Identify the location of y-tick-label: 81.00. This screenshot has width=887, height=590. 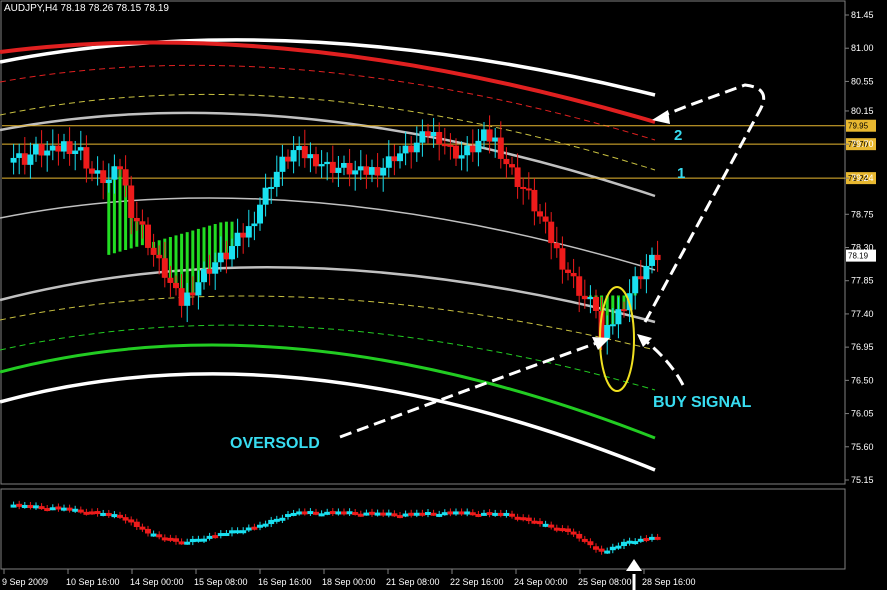
(862, 48).